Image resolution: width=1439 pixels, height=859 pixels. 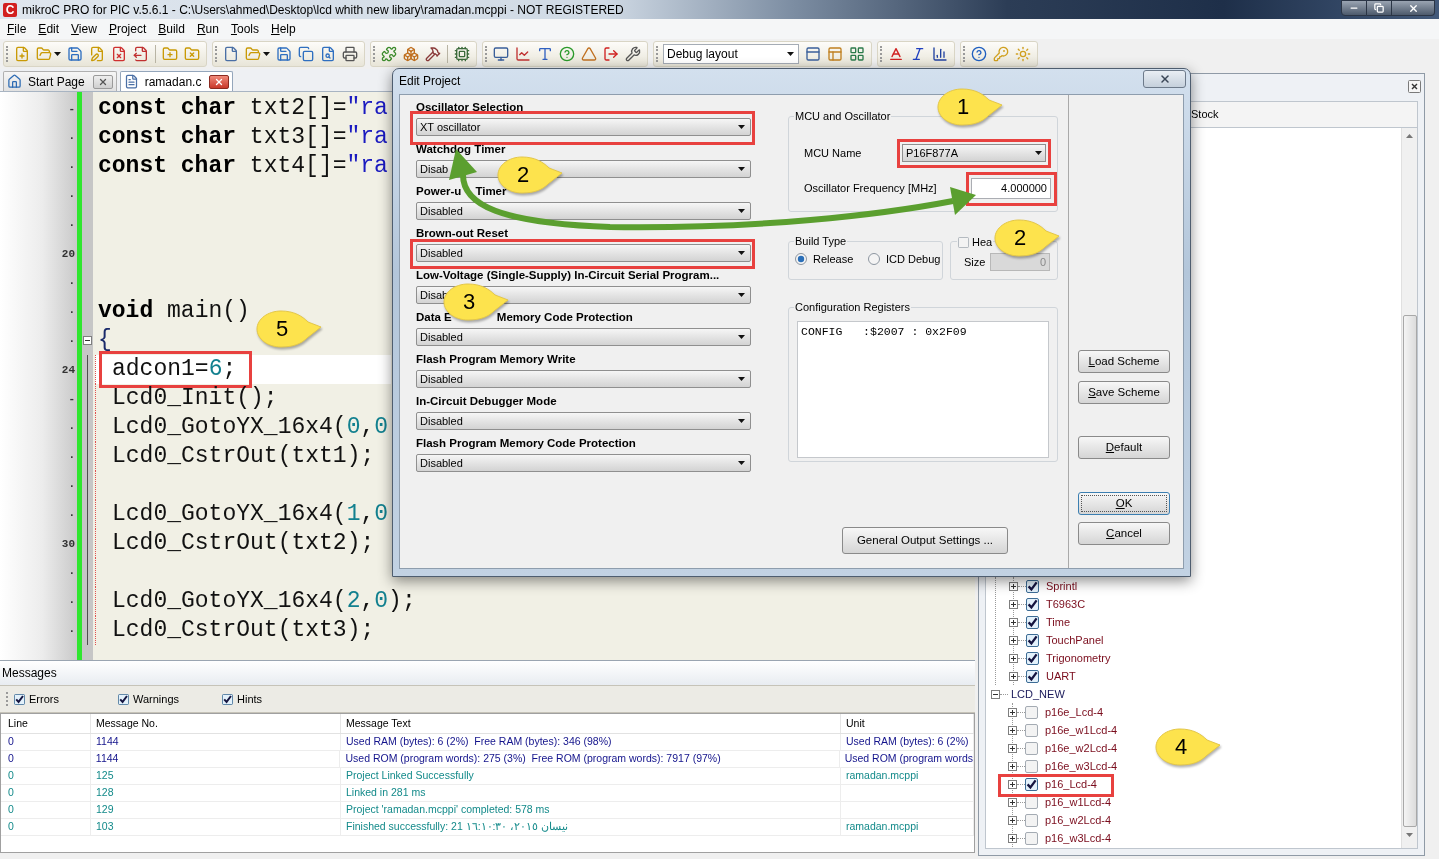 What do you see at coordinates (306, 54) in the screenshot?
I see `copy-icon` at bounding box center [306, 54].